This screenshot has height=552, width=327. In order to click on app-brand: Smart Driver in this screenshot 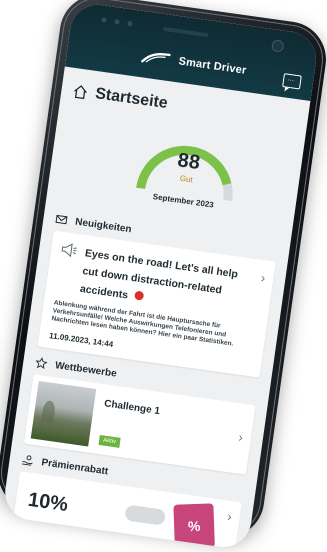, I will do `click(193, 63)`.